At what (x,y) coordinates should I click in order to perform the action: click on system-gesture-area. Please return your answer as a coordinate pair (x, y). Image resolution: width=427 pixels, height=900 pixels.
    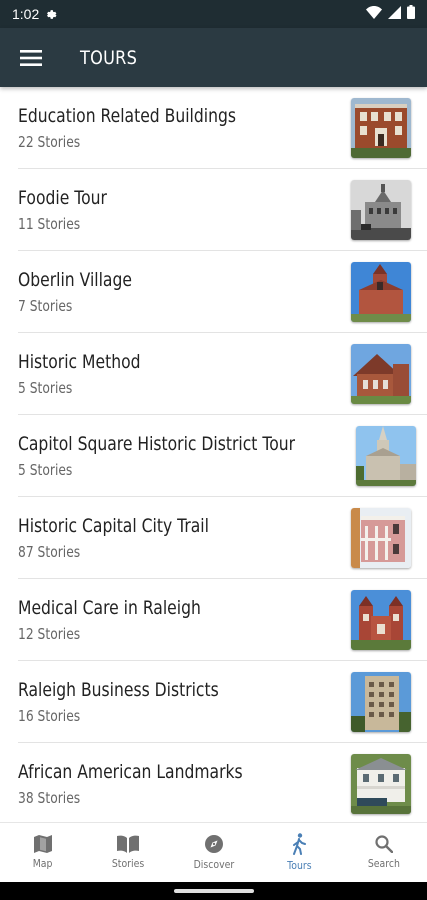
    Looking at the image, I should click on (213, 891).